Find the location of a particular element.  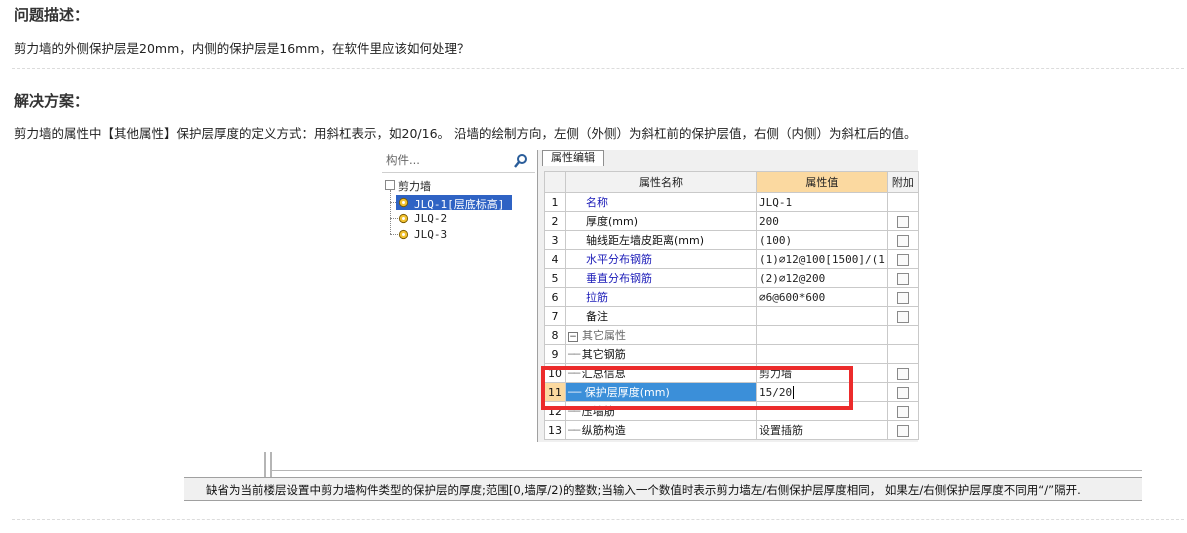

property-value: 设置插筋 is located at coordinates (822, 430).